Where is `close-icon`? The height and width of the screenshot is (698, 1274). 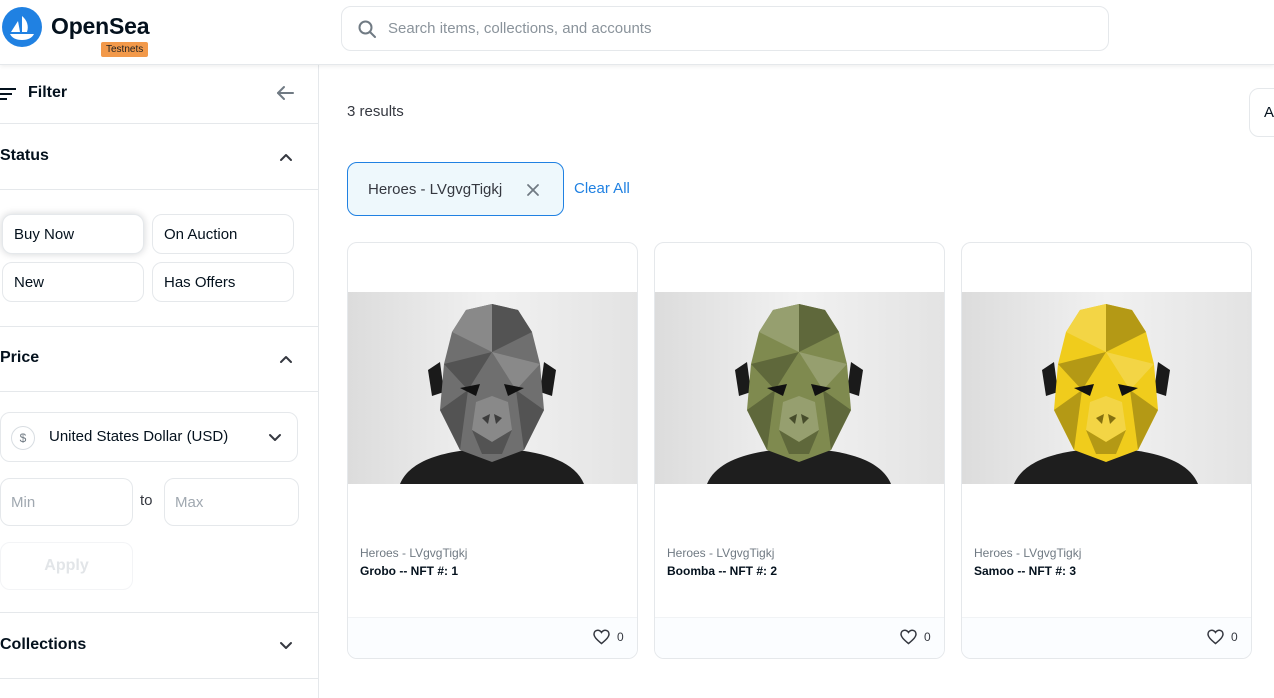
close-icon is located at coordinates (533, 190).